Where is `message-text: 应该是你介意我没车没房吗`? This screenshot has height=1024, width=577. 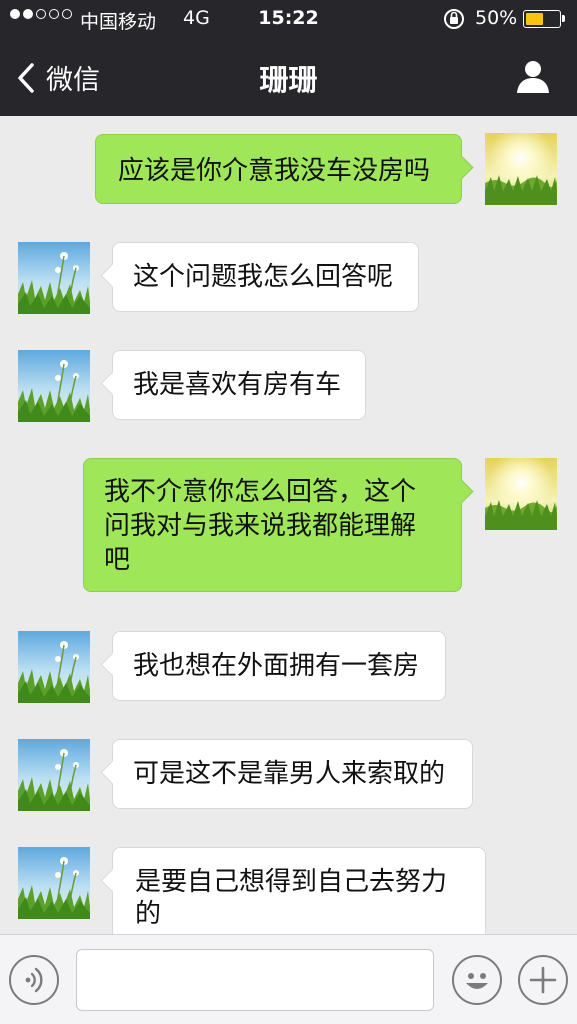
message-text: 应该是你介意我没车没房吗 is located at coordinates (274, 171).